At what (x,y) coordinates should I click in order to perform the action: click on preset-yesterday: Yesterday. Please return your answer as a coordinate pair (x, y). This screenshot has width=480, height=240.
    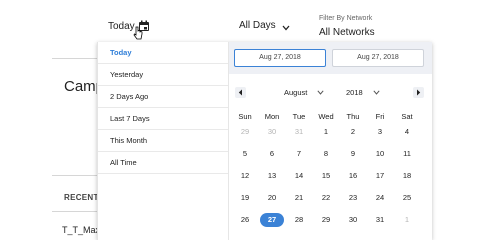
    Looking at the image, I should click on (163, 75).